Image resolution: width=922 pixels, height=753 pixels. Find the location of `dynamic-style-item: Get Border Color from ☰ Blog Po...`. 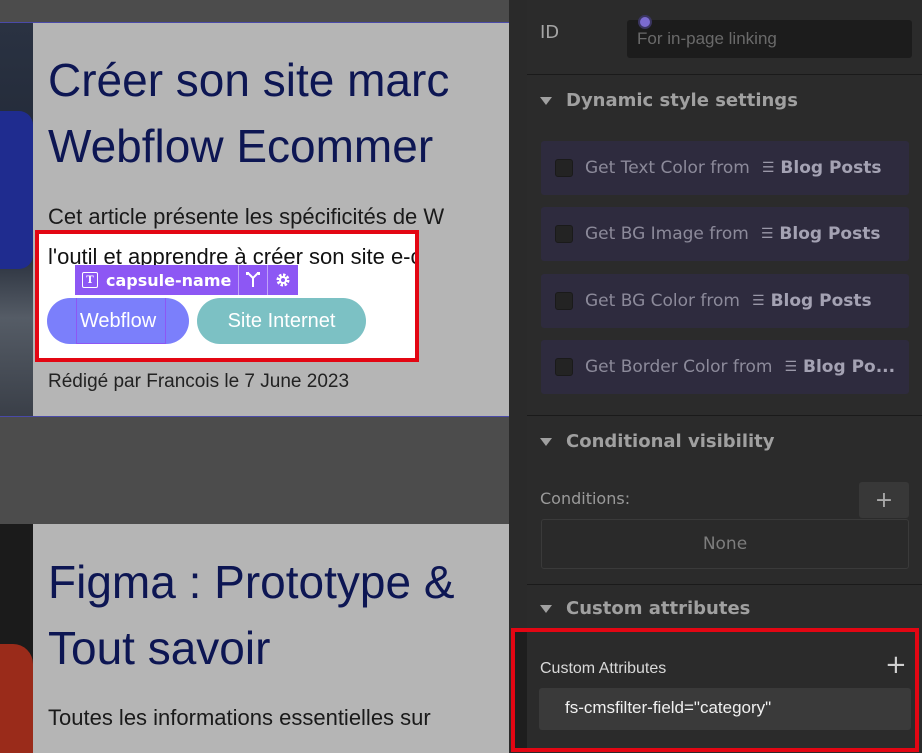

dynamic-style-item: Get Border Color from ☰ Blog Po... is located at coordinates (725, 367).